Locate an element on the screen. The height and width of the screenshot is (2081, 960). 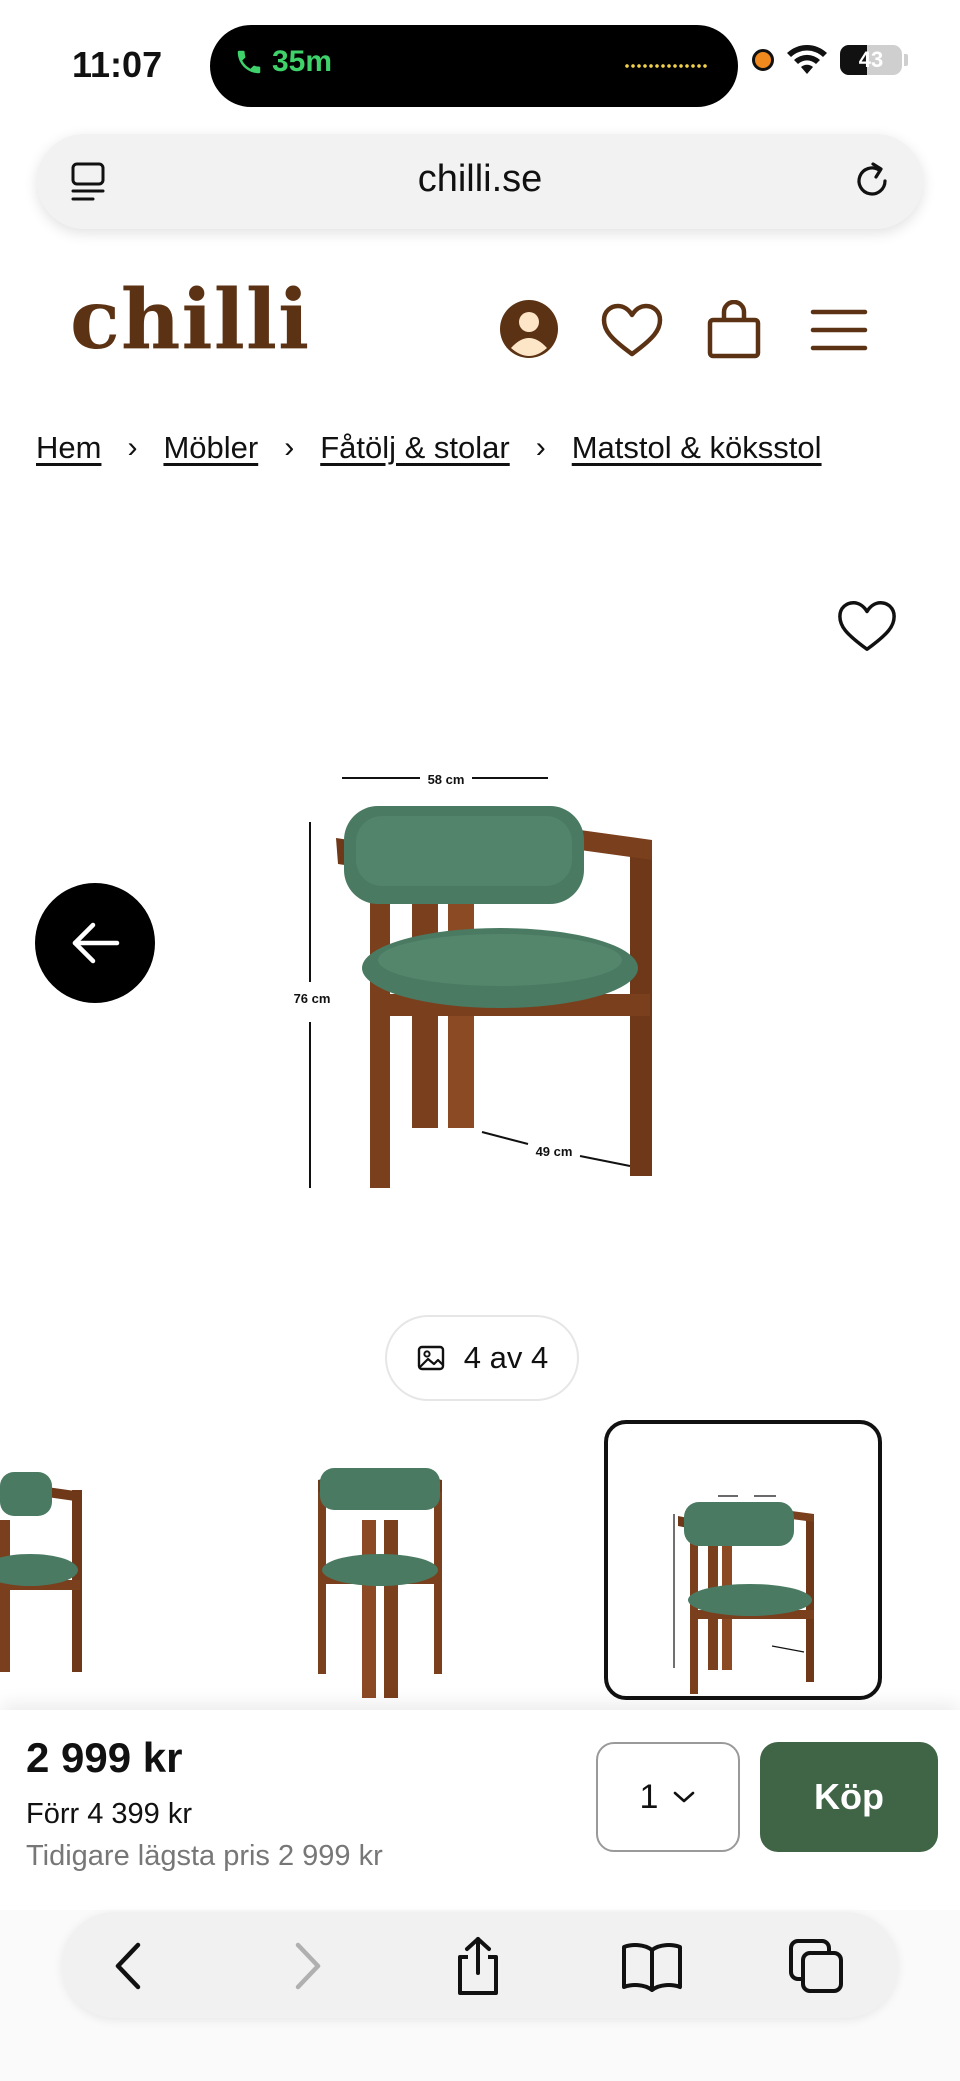
address-bar: chilli.se is located at coordinates (480, 181).